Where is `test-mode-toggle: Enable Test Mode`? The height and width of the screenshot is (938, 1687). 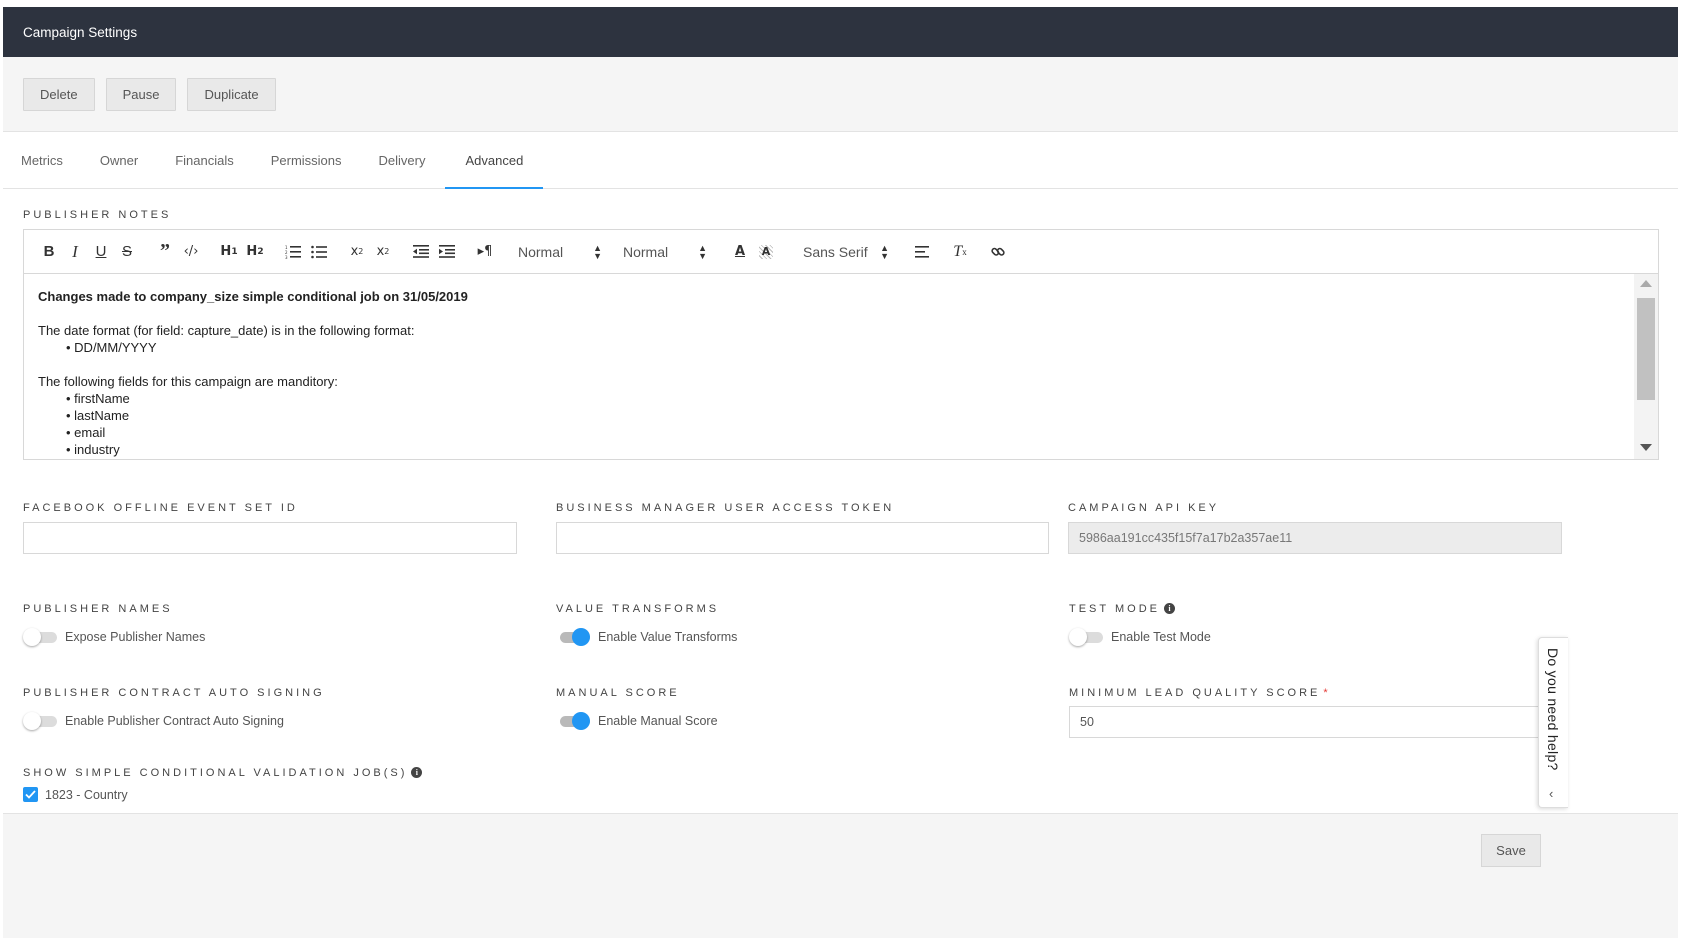 test-mode-toggle: Enable Test Mode is located at coordinates (1316, 637).